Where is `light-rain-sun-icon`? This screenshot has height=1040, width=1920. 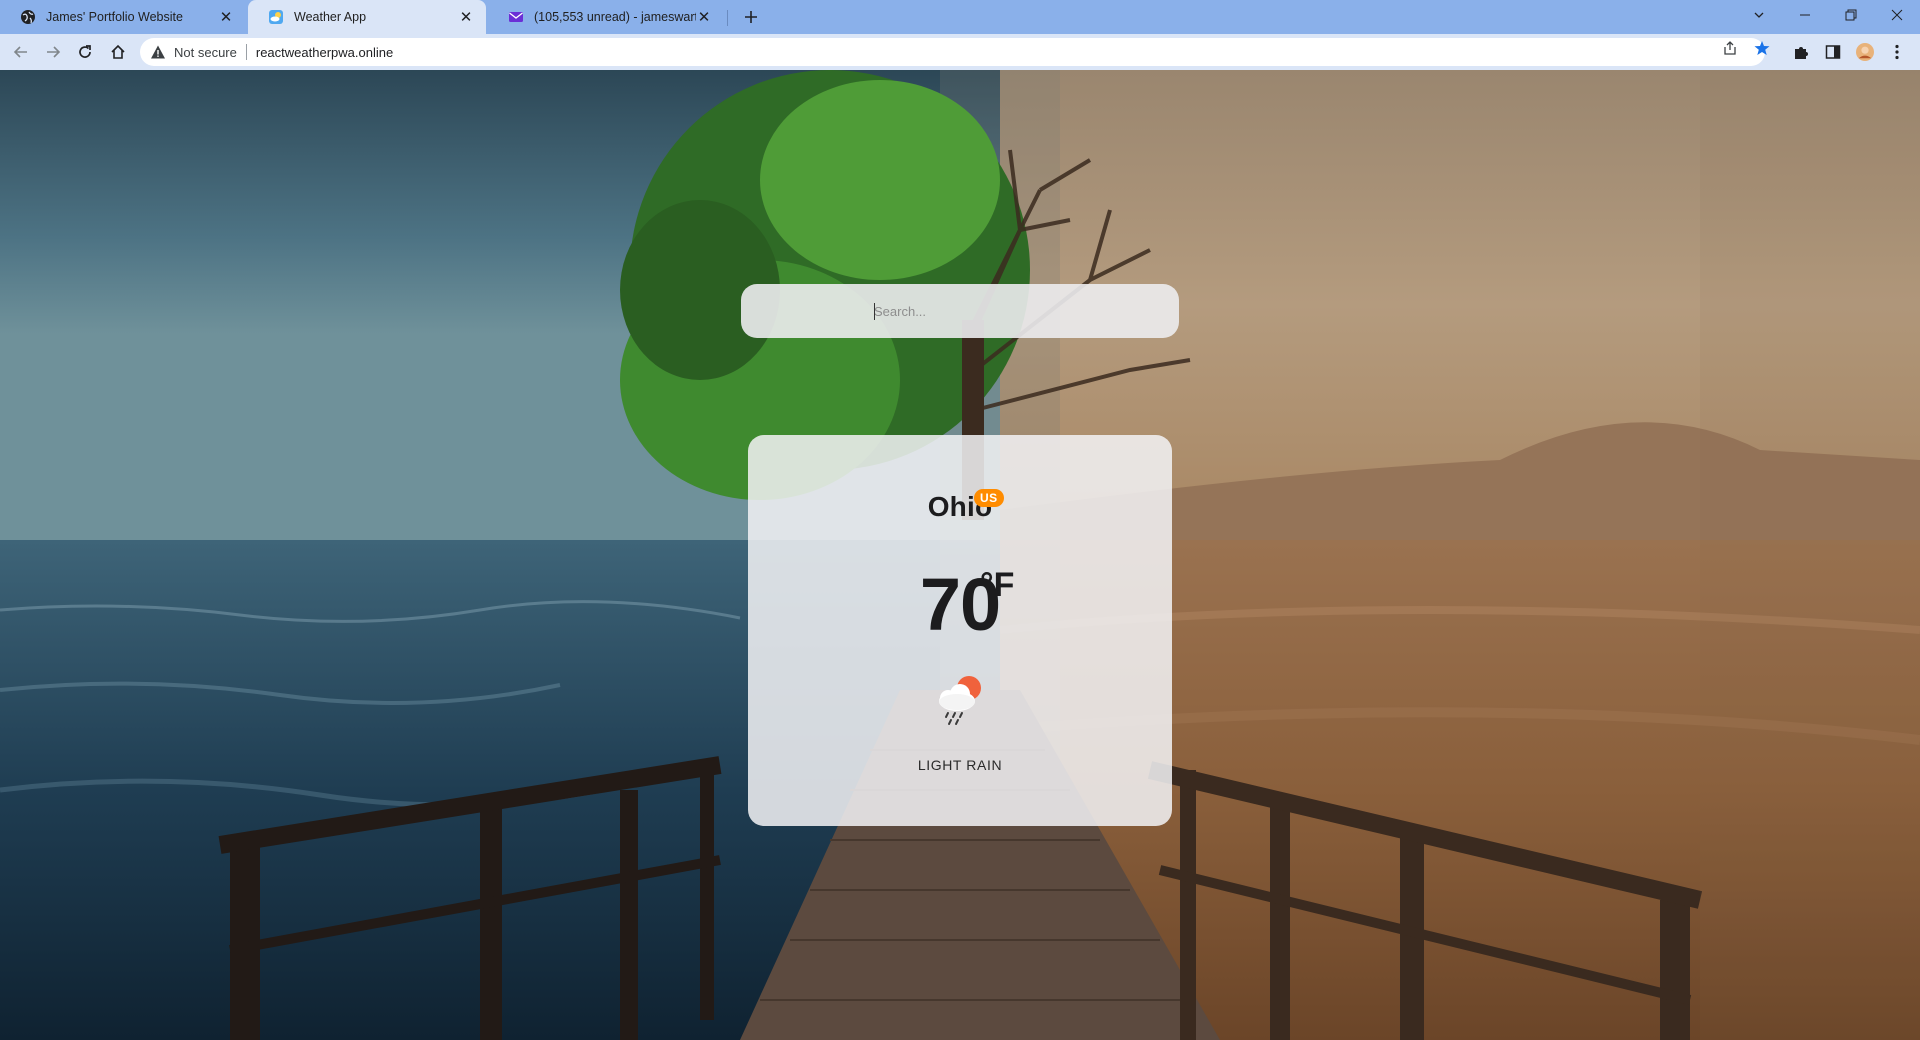 light-rain-sun-icon is located at coordinates (960, 700).